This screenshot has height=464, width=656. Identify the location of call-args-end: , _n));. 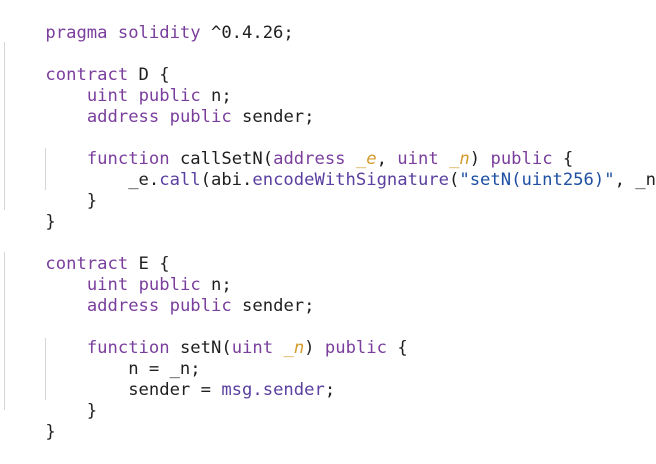
(635, 180).